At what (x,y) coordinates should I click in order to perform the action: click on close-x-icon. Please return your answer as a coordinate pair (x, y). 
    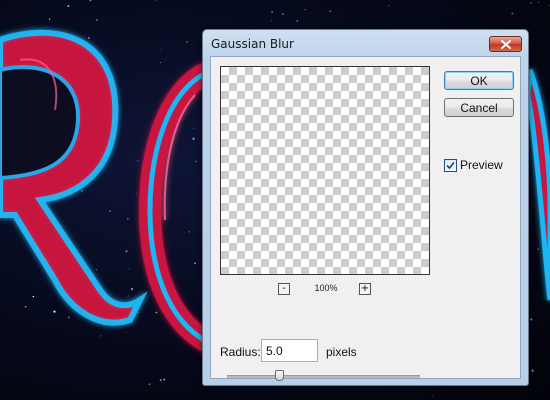
    Looking at the image, I should click on (505, 44).